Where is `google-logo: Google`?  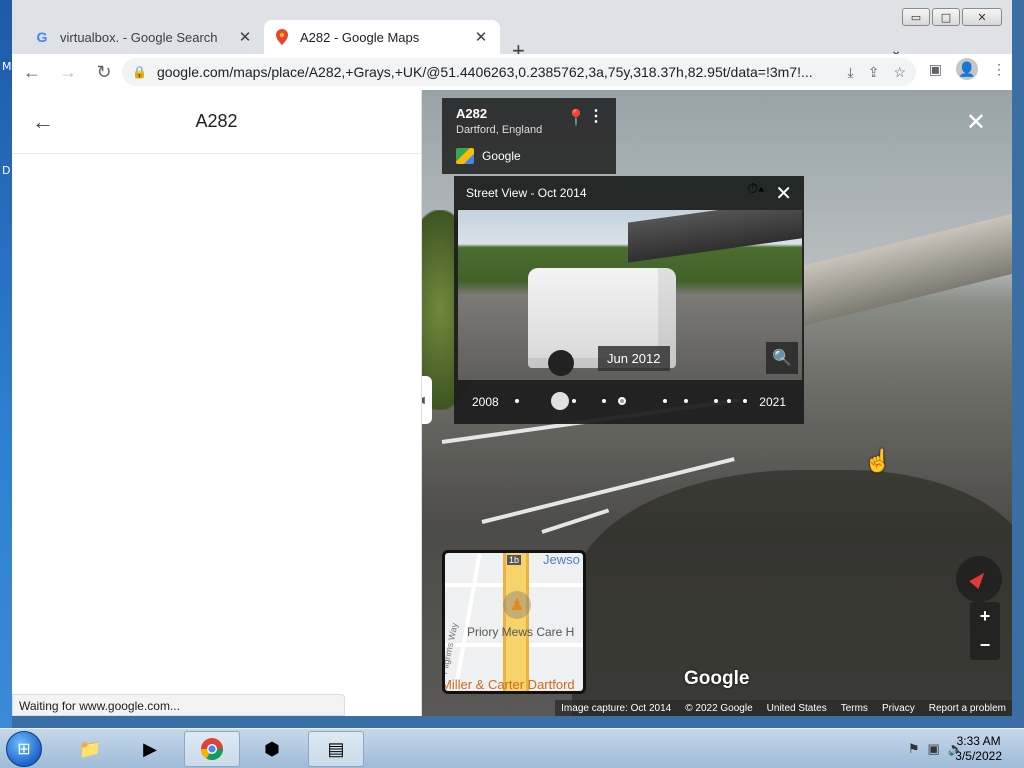
google-logo: Google is located at coordinates (717, 678).